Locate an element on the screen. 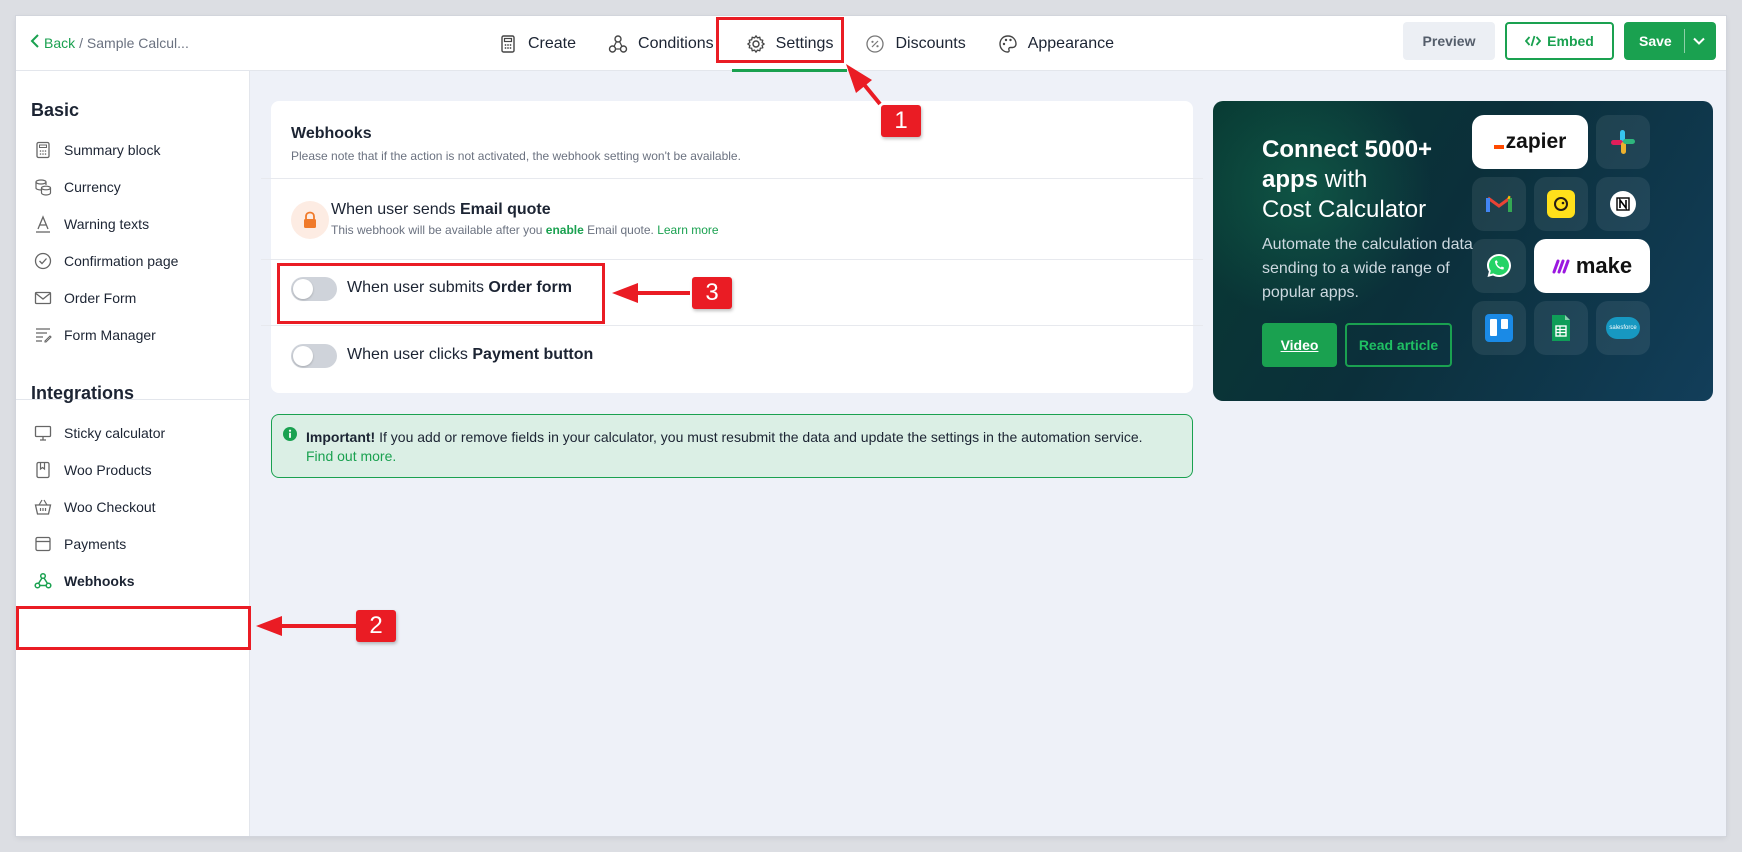 This screenshot has height=852, width=1742. sidebar-item-summary-block: Summary block is located at coordinates (133, 149).